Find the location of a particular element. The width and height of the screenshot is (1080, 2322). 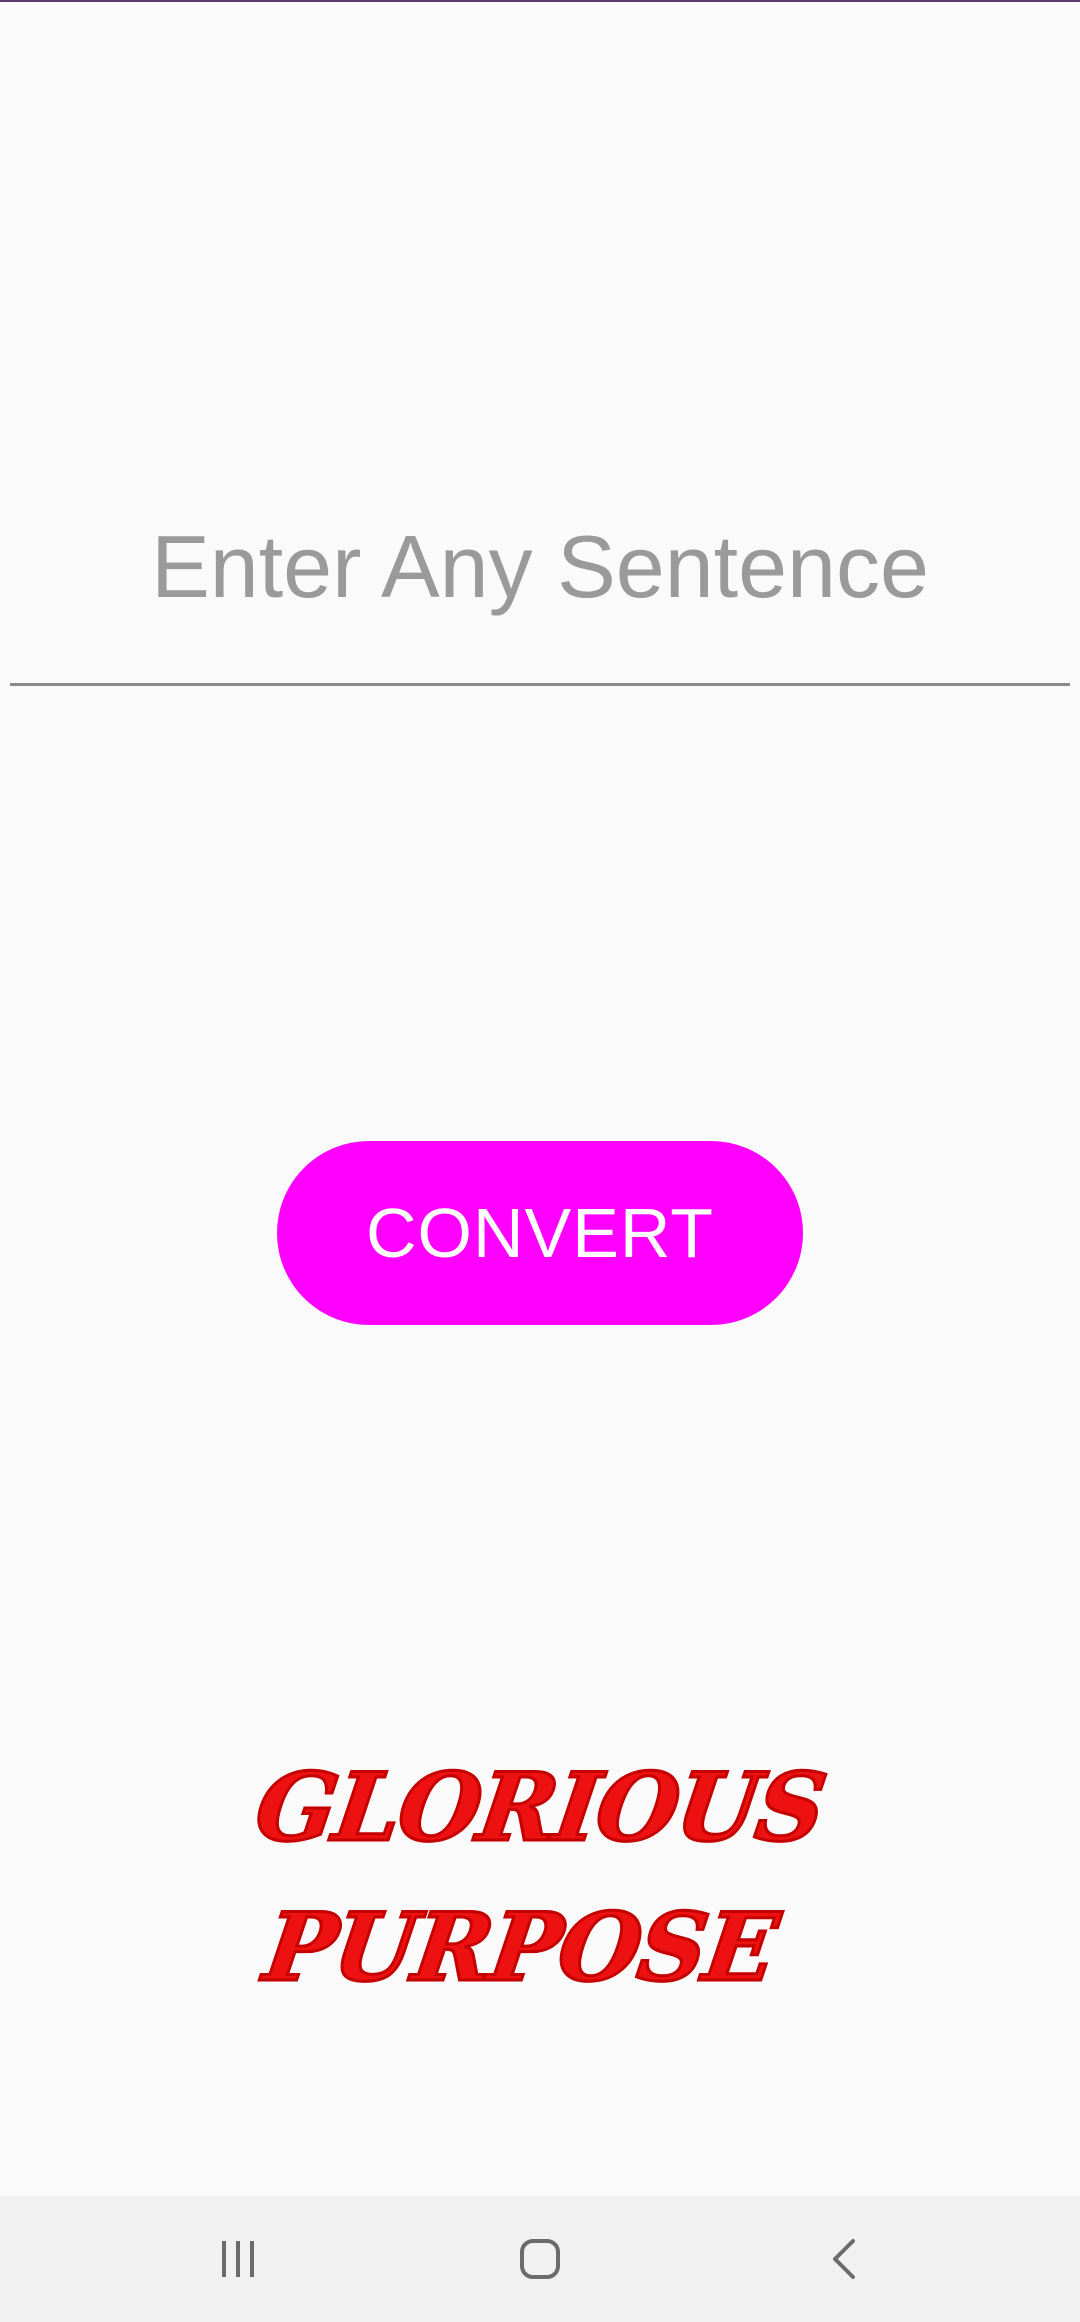

converted-text-output: GLORIOUS PURPOSE is located at coordinates (540, 1878).